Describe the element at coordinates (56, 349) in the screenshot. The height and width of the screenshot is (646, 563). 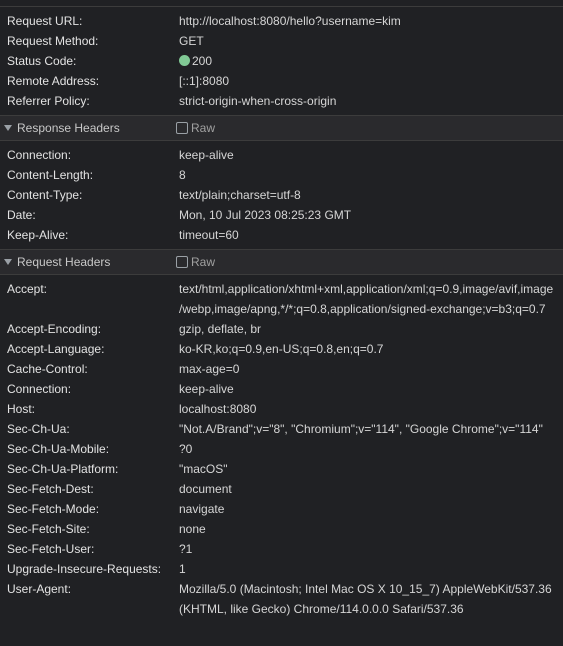
I see `header-key: Accept-Language:` at that location.